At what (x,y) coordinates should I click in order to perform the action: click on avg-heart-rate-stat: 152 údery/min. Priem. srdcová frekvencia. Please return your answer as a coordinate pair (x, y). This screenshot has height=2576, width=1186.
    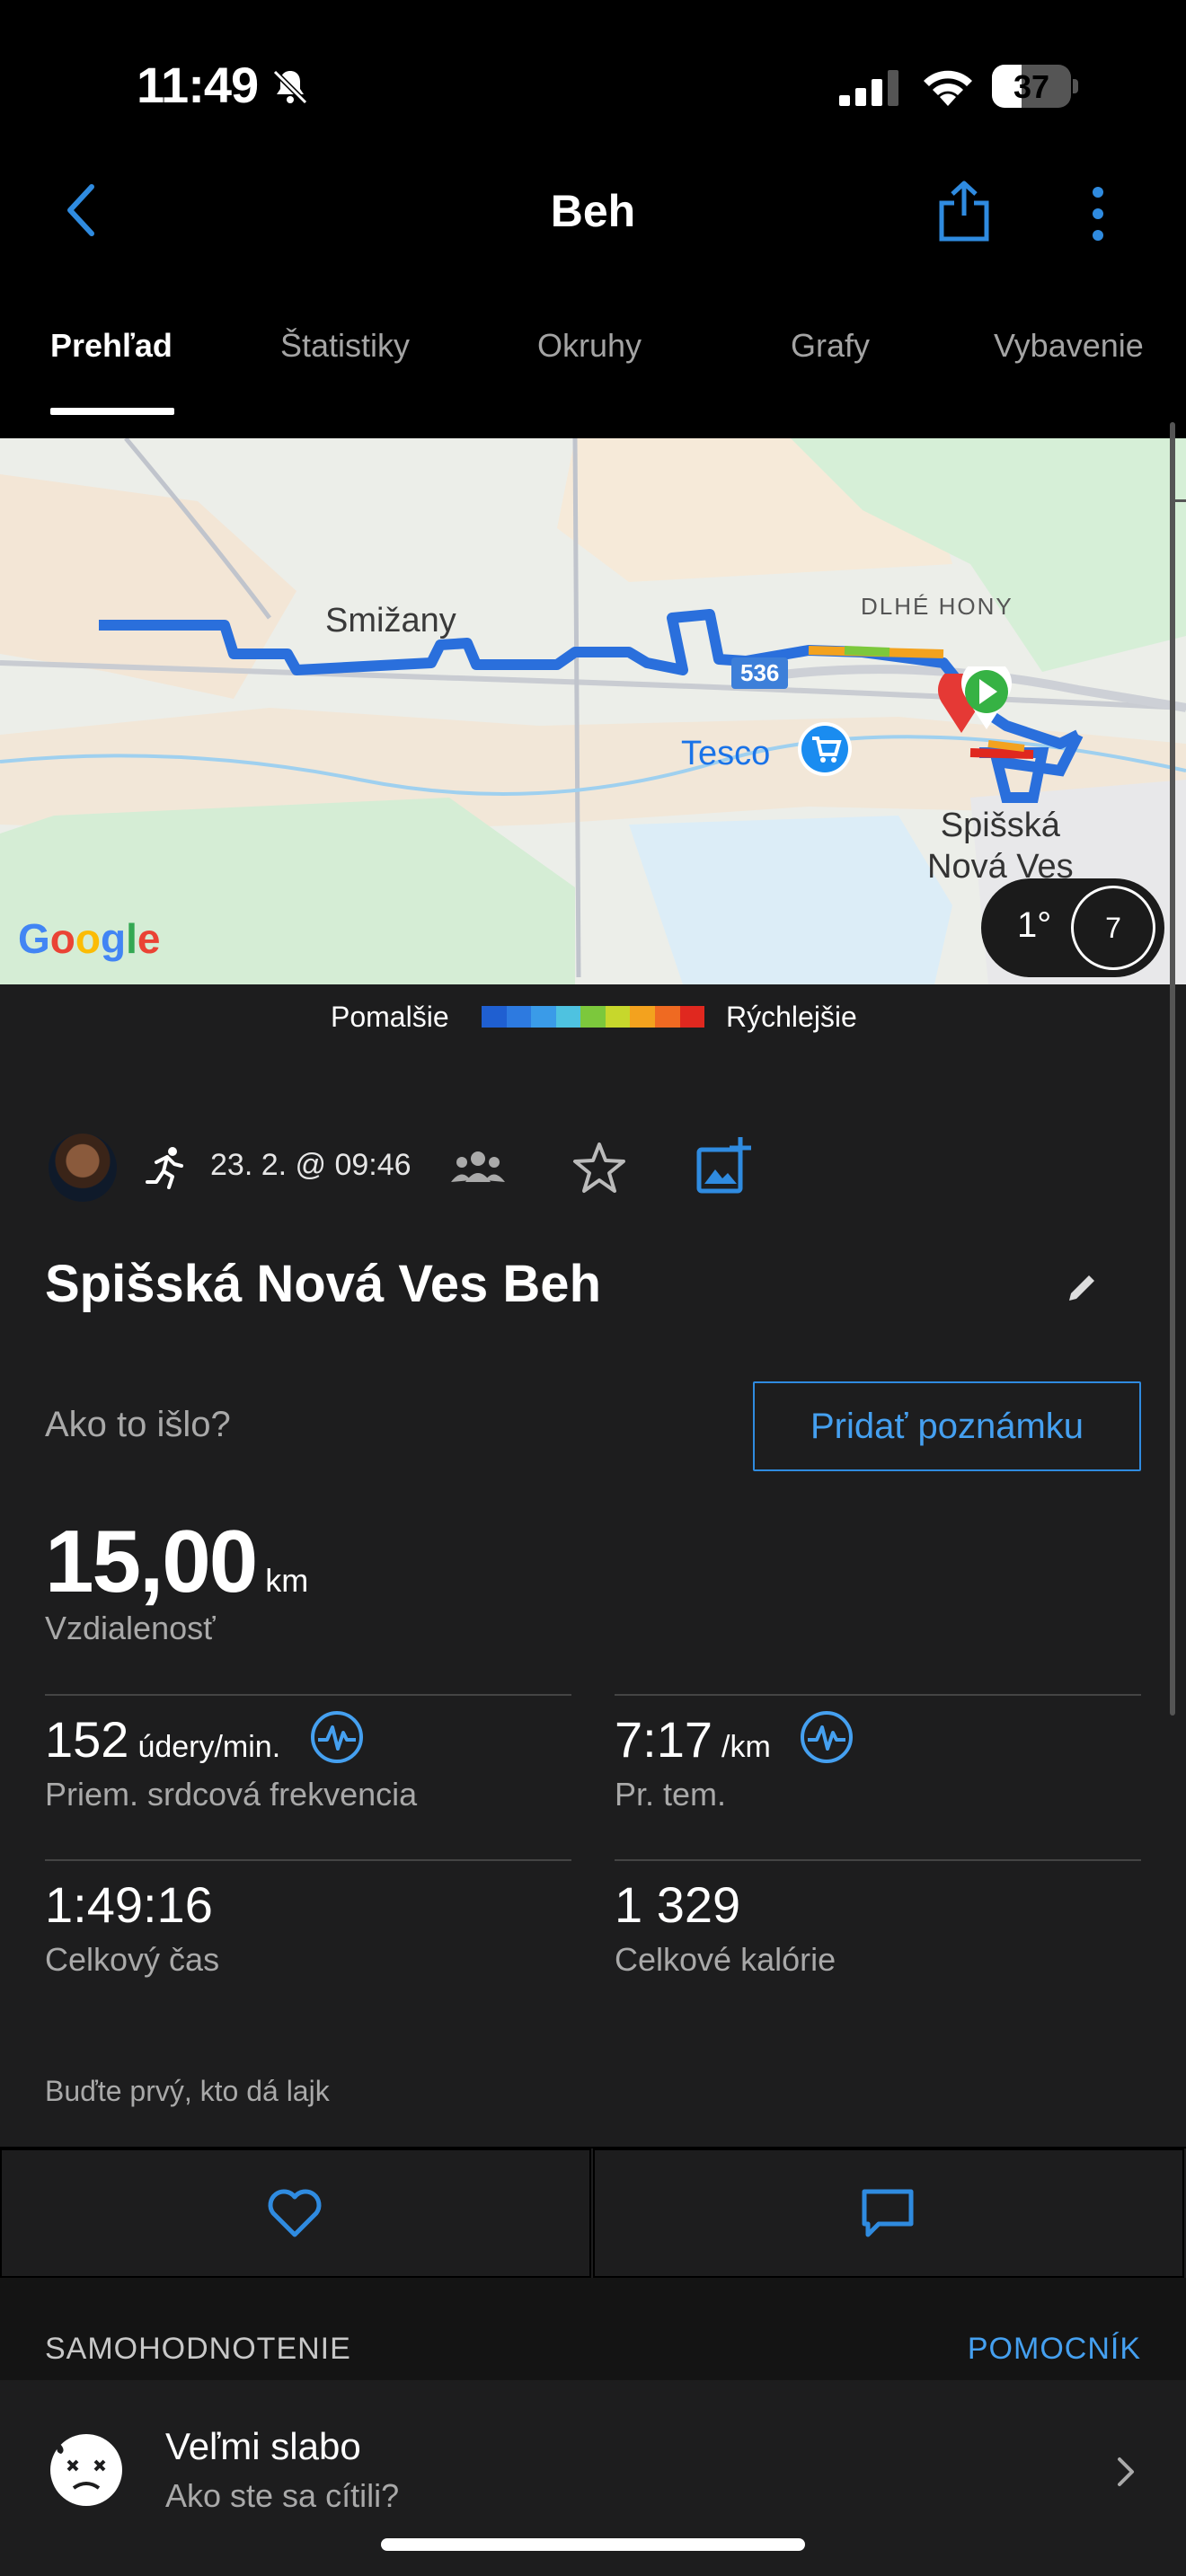
    Looking at the image, I should click on (231, 1761).